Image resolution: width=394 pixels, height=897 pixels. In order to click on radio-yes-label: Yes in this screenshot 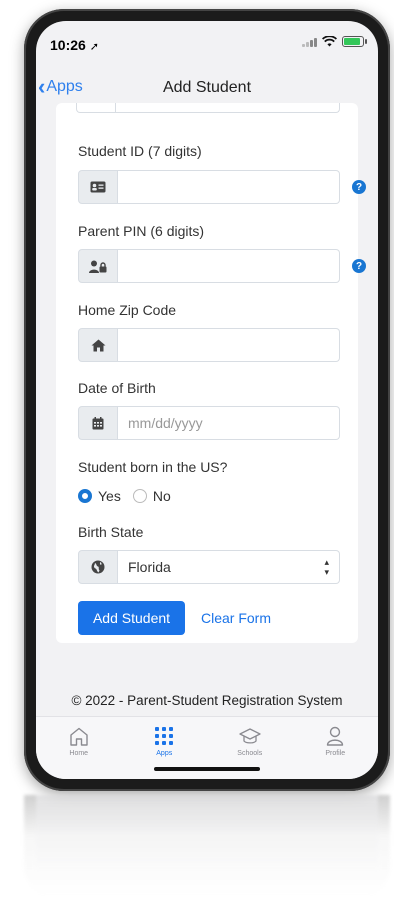, I will do `click(109, 496)`.